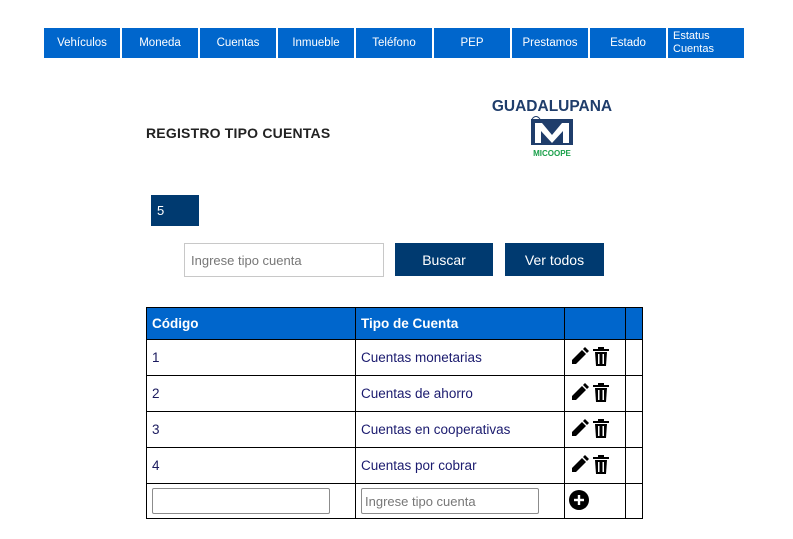 The width and height of the screenshot is (793, 539). I want to click on page-title: REGISTRO TIPO CUENTAS, so click(238, 133).